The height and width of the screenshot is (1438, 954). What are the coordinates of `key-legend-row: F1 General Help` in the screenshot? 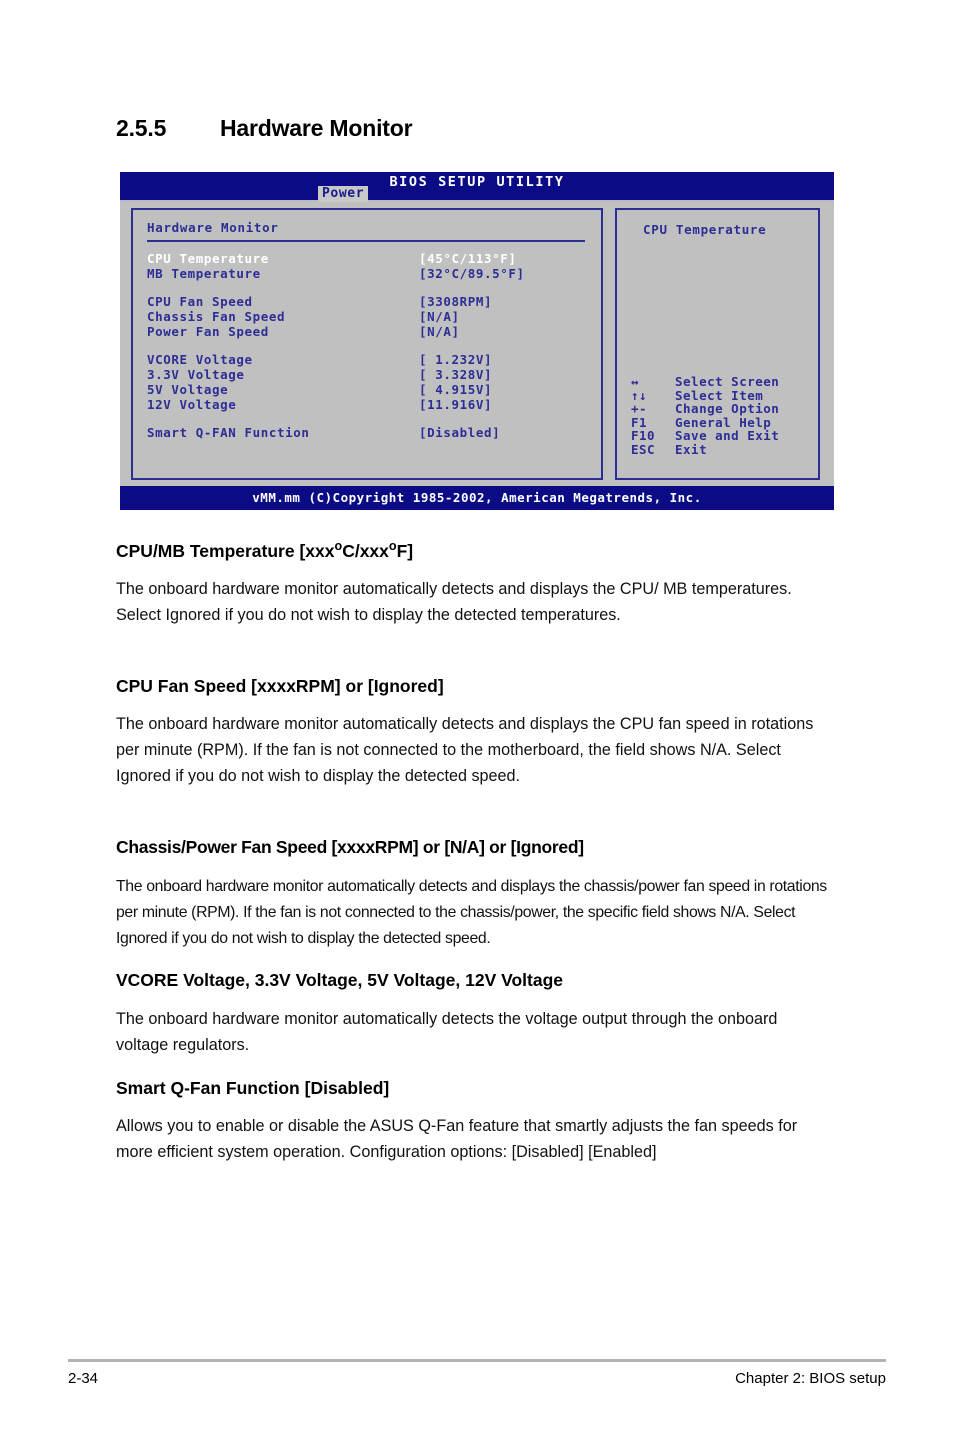 It's located at (705, 422).